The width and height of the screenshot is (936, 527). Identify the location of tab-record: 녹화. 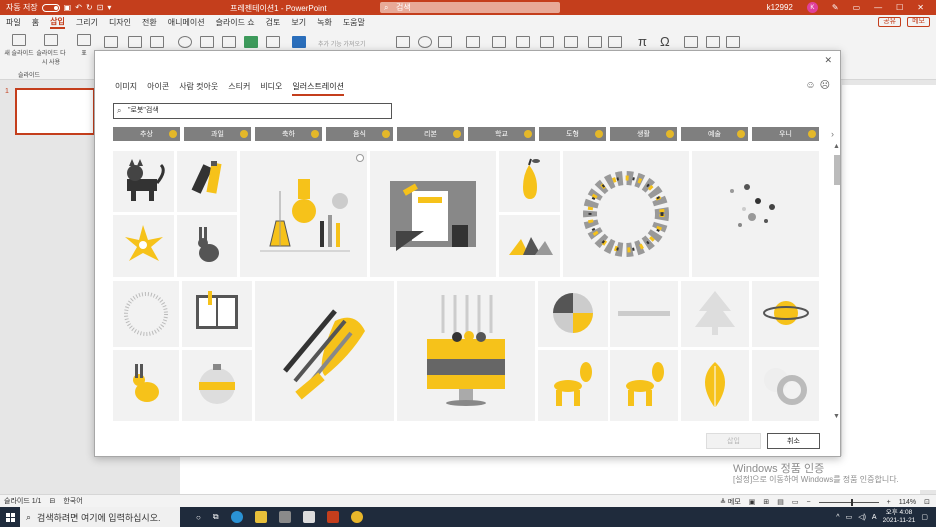
(324, 22).